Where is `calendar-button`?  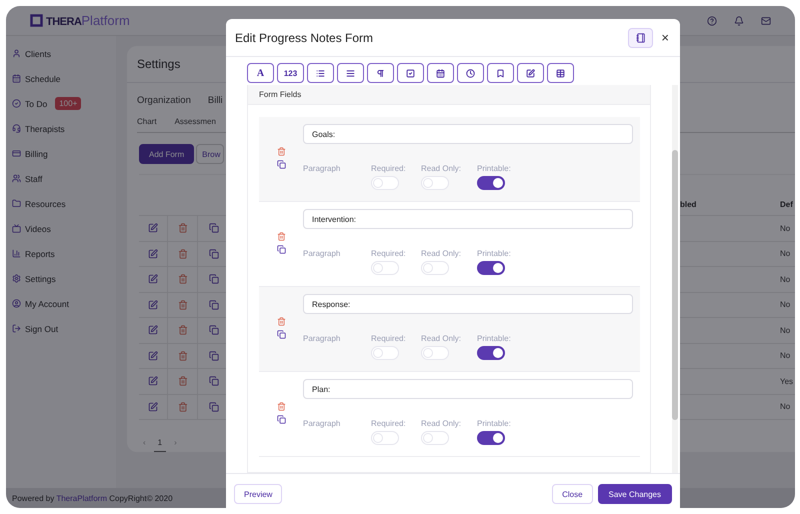 calendar-button is located at coordinates (440, 73).